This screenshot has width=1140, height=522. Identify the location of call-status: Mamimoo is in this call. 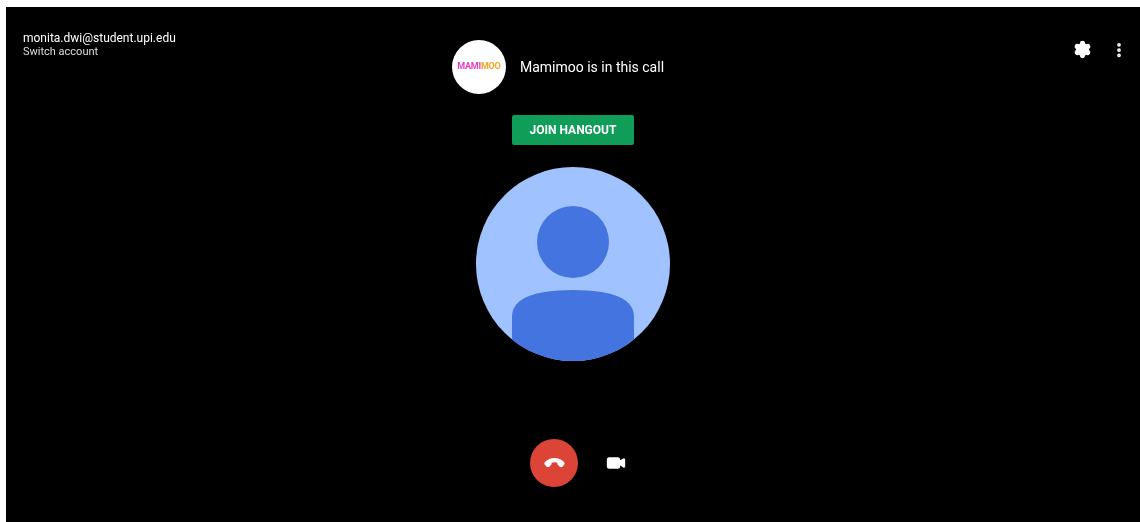
(592, 67).